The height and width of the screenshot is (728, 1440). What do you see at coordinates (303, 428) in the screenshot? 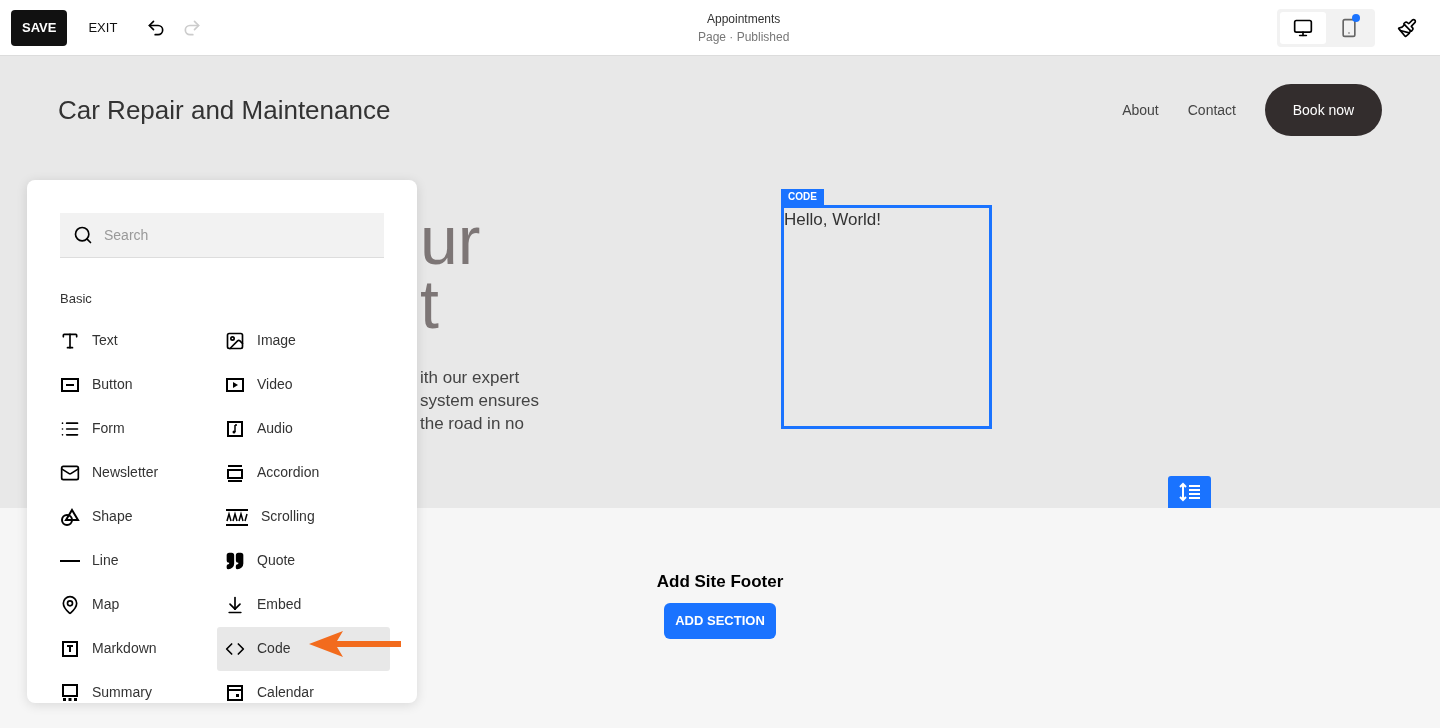
I see `block-option: Audio` at bounding box center [303, 428].